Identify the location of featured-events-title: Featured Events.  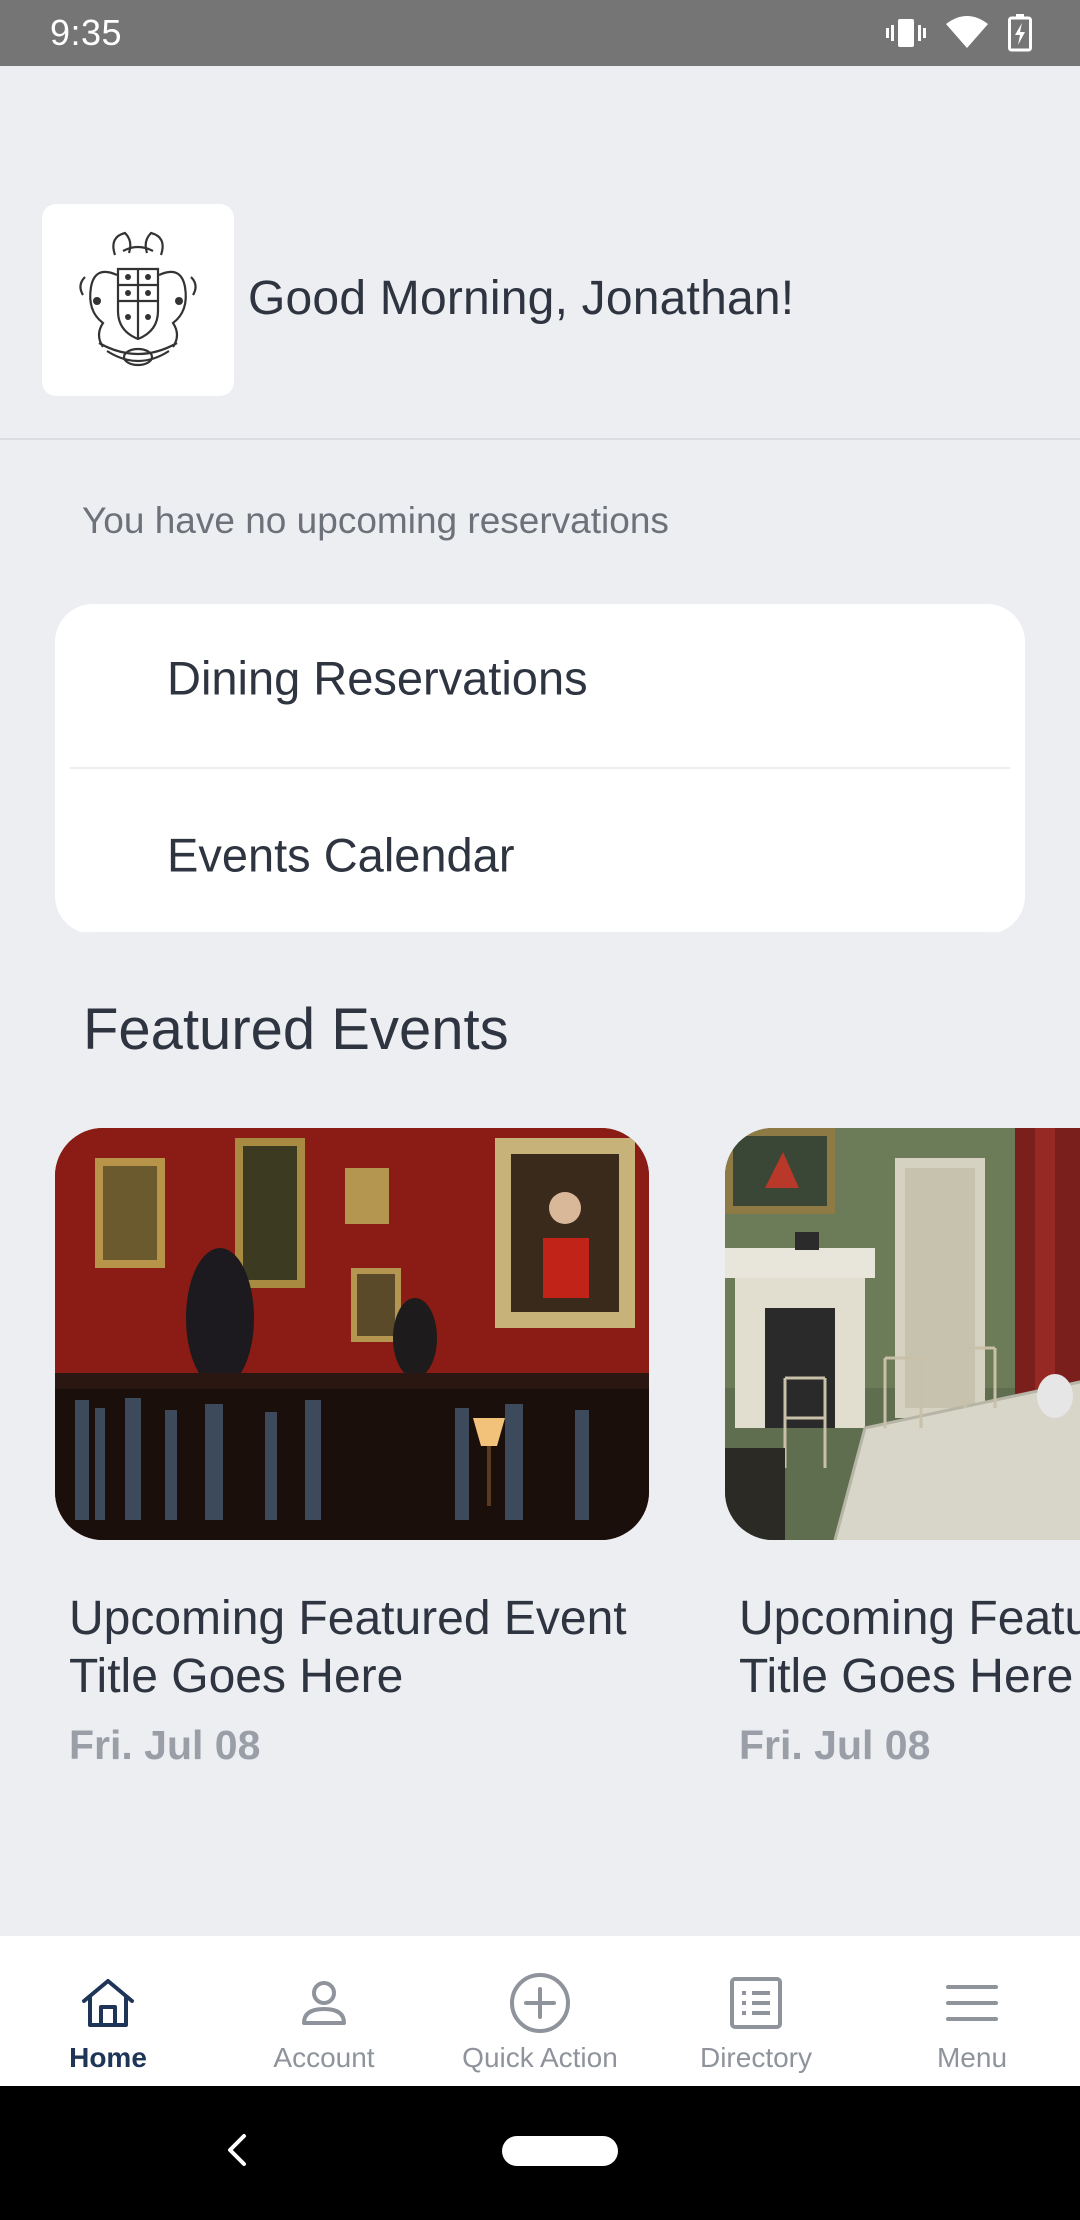
(296, 1029).